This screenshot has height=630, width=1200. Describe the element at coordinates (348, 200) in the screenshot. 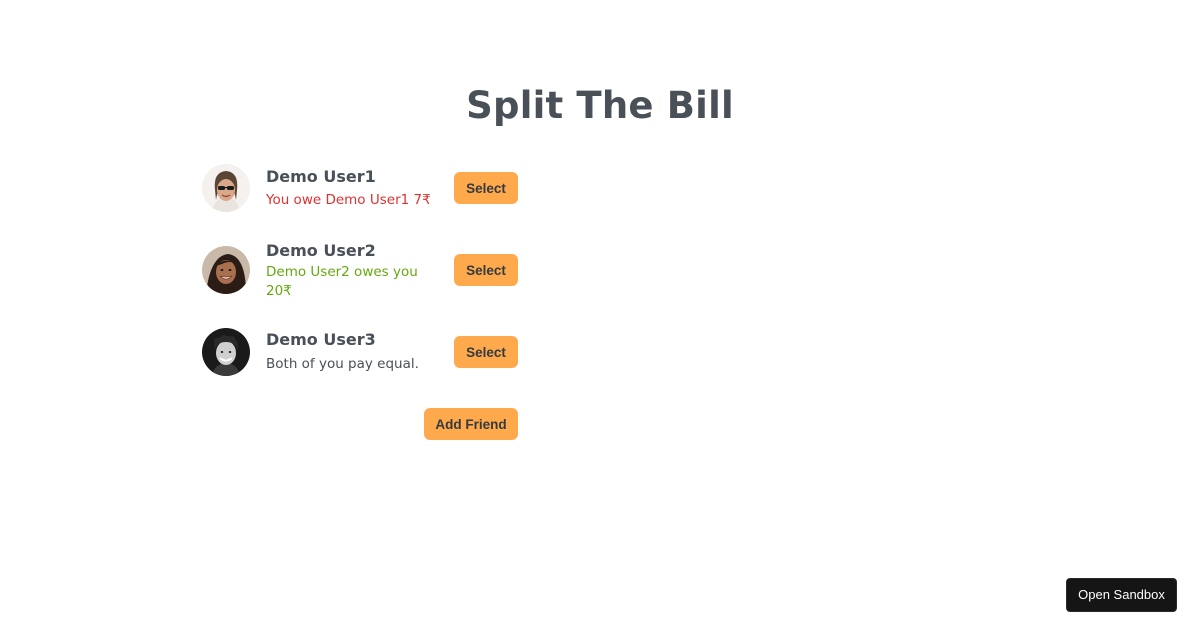

I see `friend-balance-status: You owe Demo User1 7₹` at that location.